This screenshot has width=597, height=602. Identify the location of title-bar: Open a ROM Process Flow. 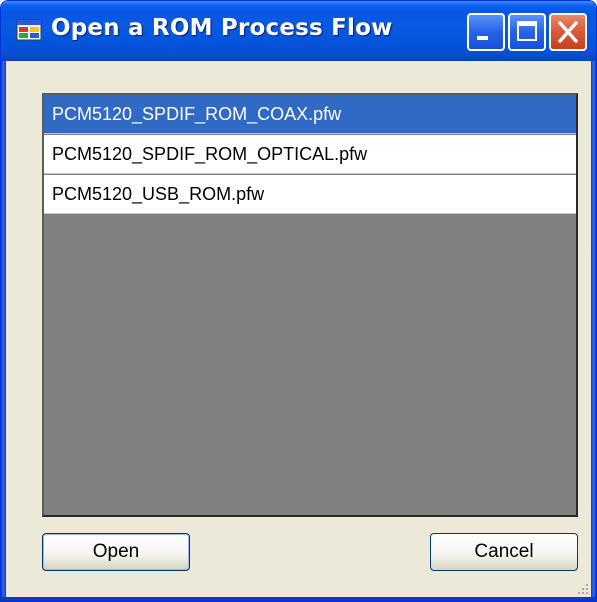
(298, 31).